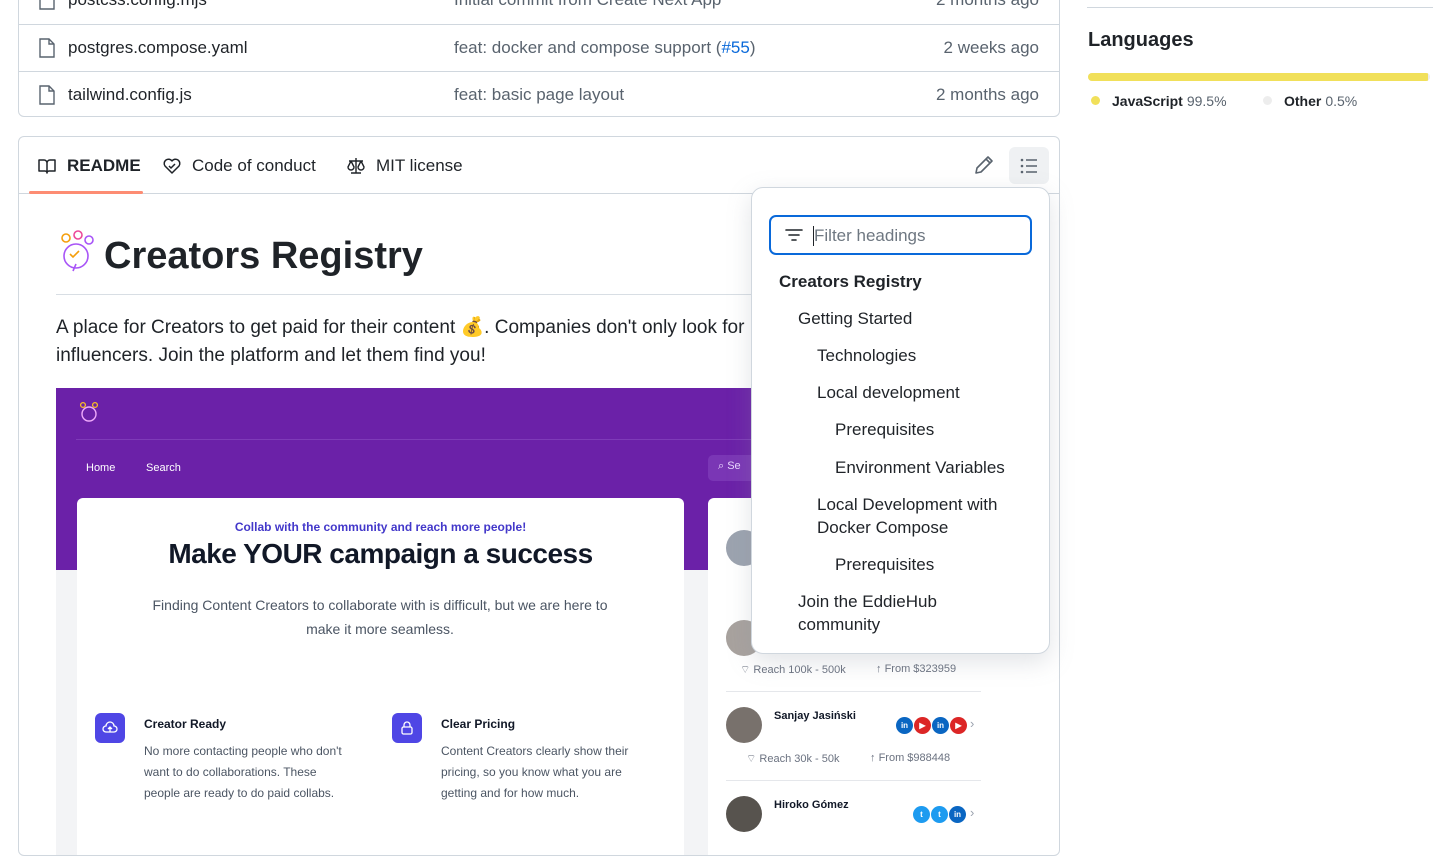 Image resolution: width=1456 pixels, height=856 pixels. Describe the element at coordinates (478, 724) in the screenshot. I see `feature-title: Clear Pricing` at that location.